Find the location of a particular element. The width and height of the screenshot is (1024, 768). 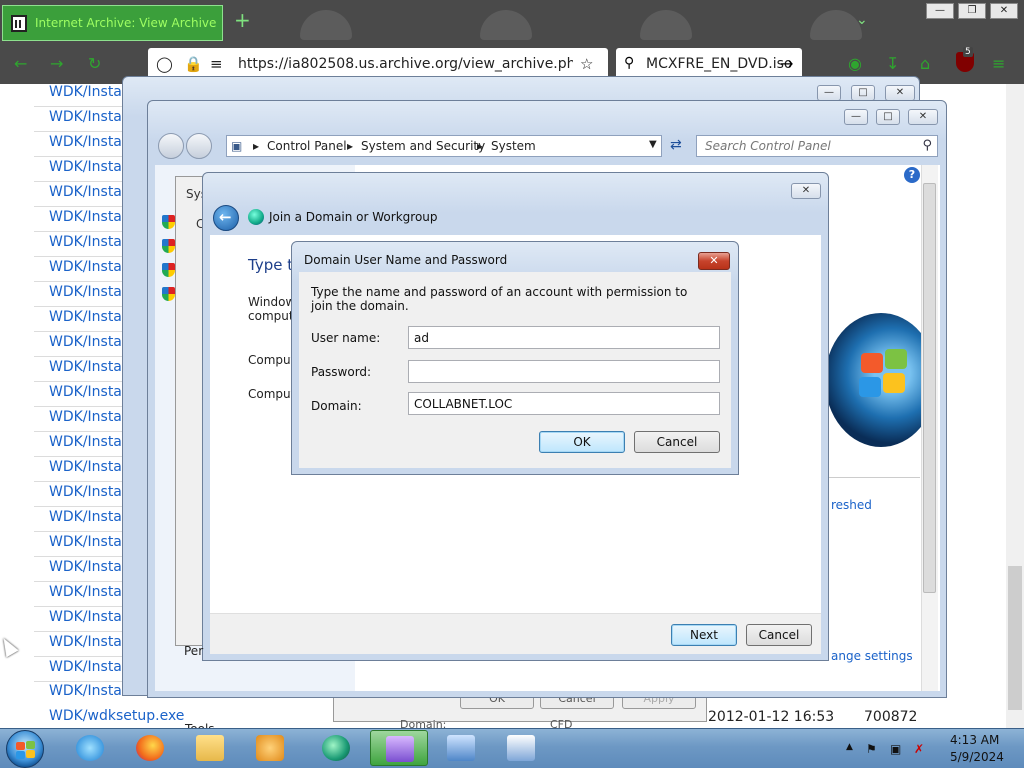

username-input is located at coordinates (564, 337).